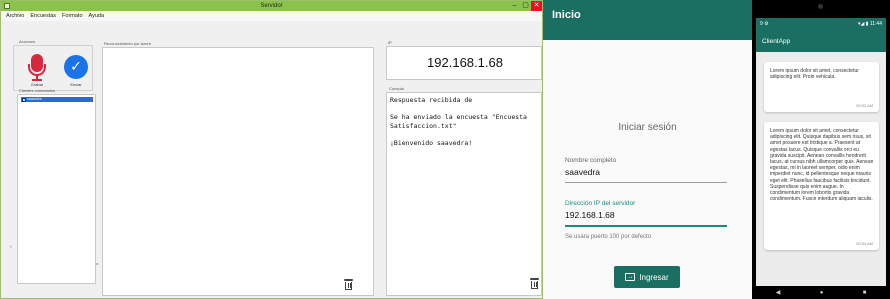 The width and height of the screenshot is (890, 299). I want to click on reconocimiento-label: Reconocimiento por Azure, so click(127, 43).